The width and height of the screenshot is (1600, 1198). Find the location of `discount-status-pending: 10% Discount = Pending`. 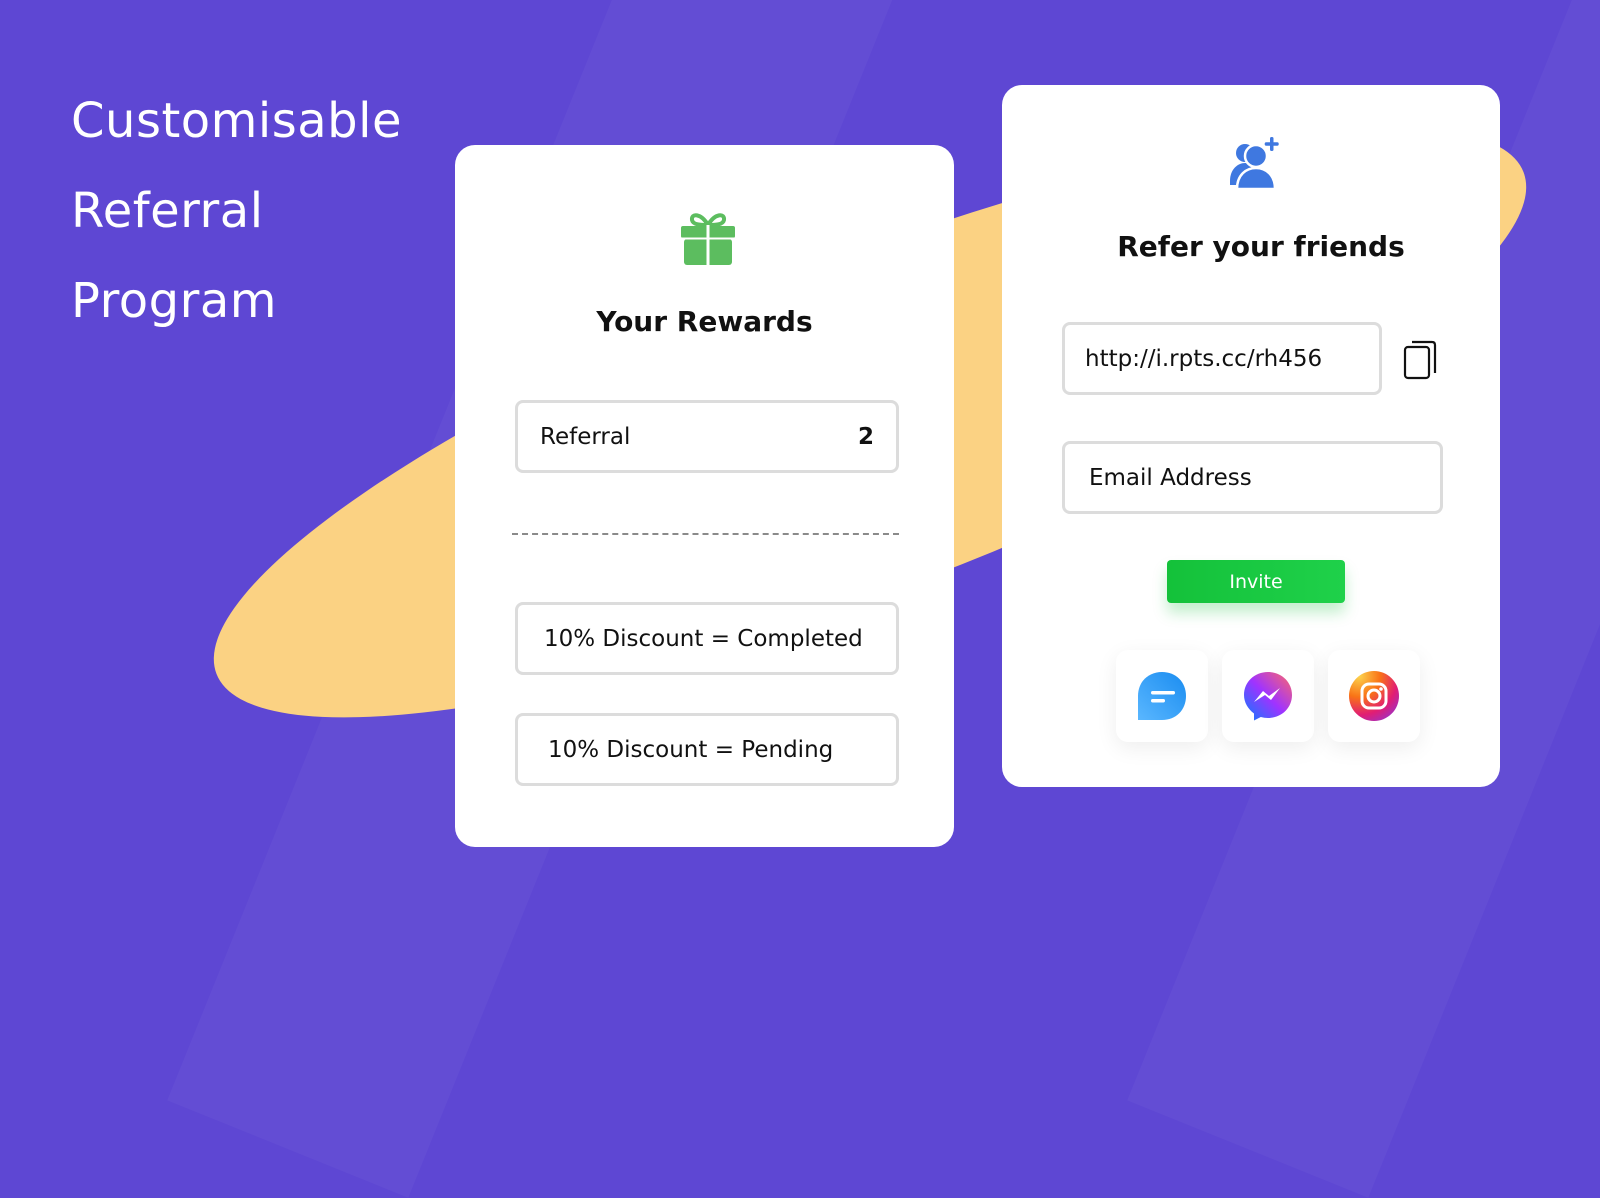

discount-status-pending: 10% Discount = Pending is located at coordinates (707, 749).